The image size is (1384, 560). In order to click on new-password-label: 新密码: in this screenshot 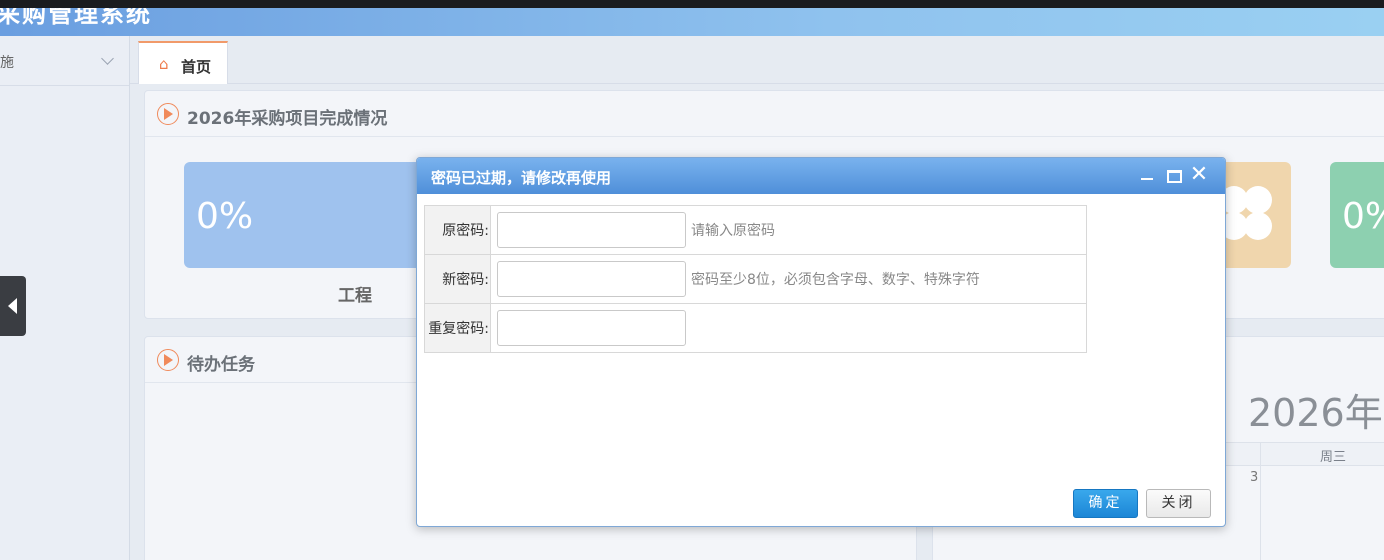, I will do `click(457, 279)`.